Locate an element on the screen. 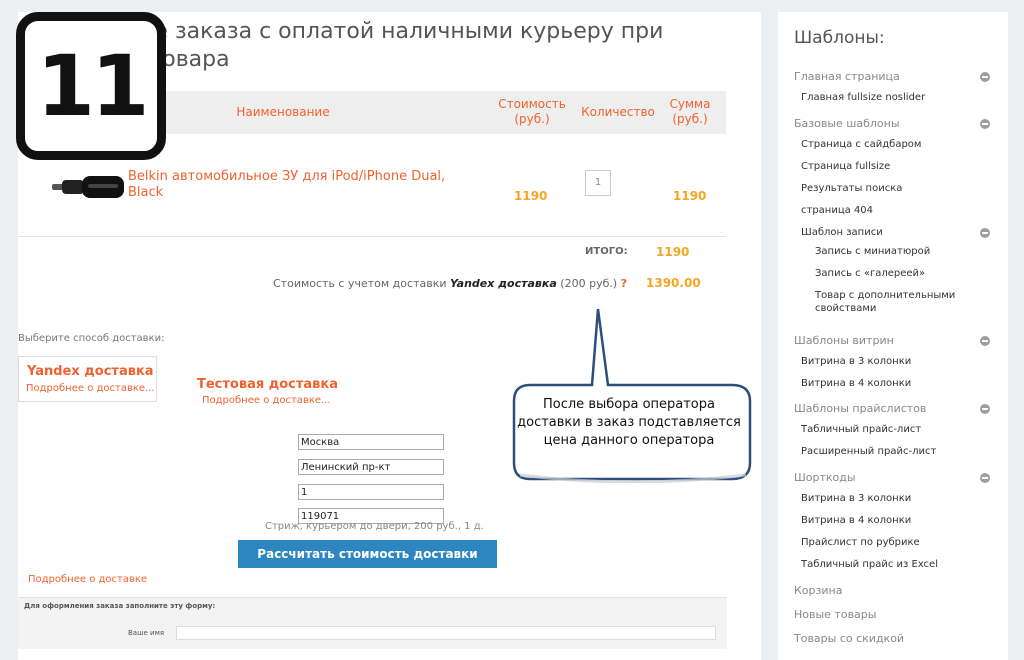 This screenshot has width=1024, height=660. sidebar-section-new: Новые товары is located at coordinates (835, 614).